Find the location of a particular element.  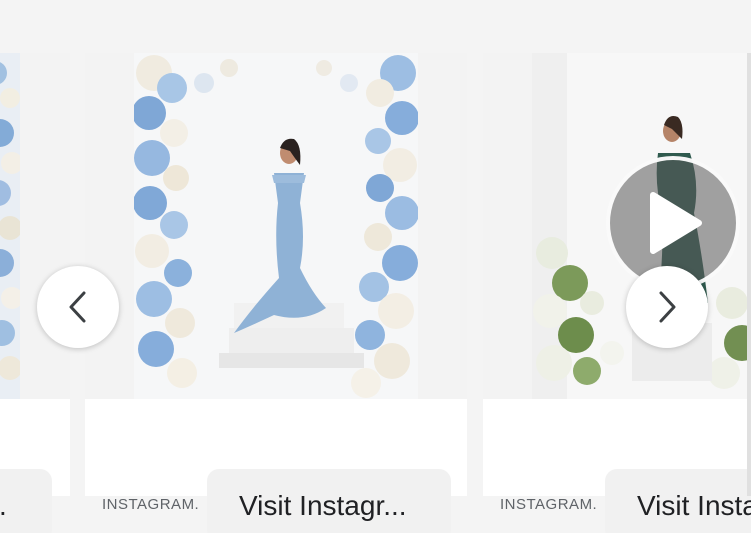

carousel-prev-button is located at coordinates (78, 307).